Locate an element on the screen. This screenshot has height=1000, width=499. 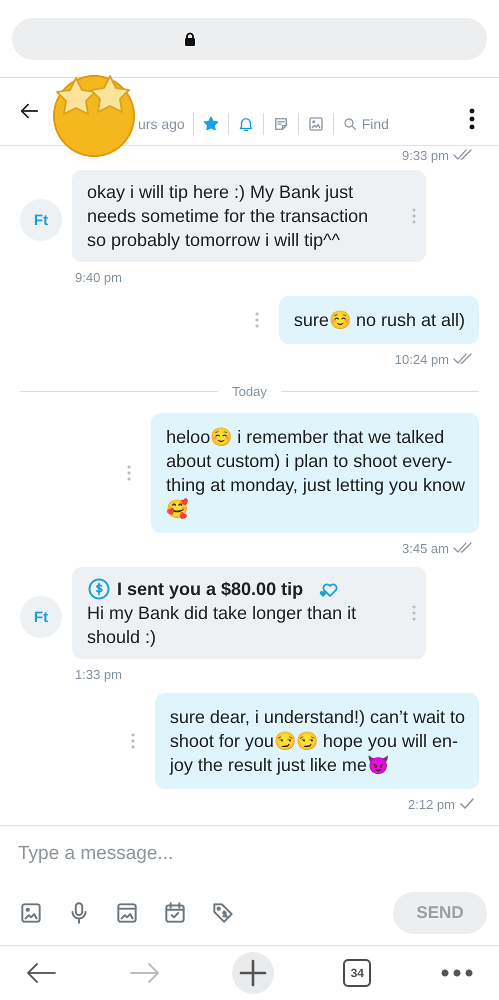
message-time: 10:24 pm is located at coordinates (421, 359).